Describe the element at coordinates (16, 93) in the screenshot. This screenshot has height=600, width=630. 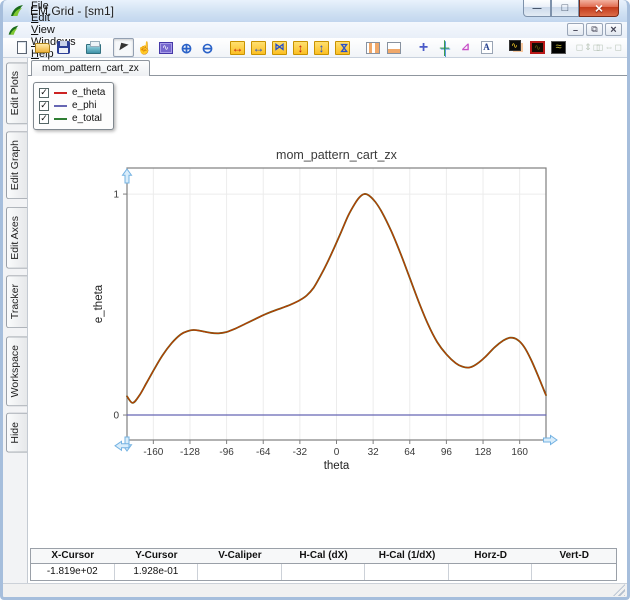
I see `sidebar-tab-edit-plots: Edit Plots` at that location.